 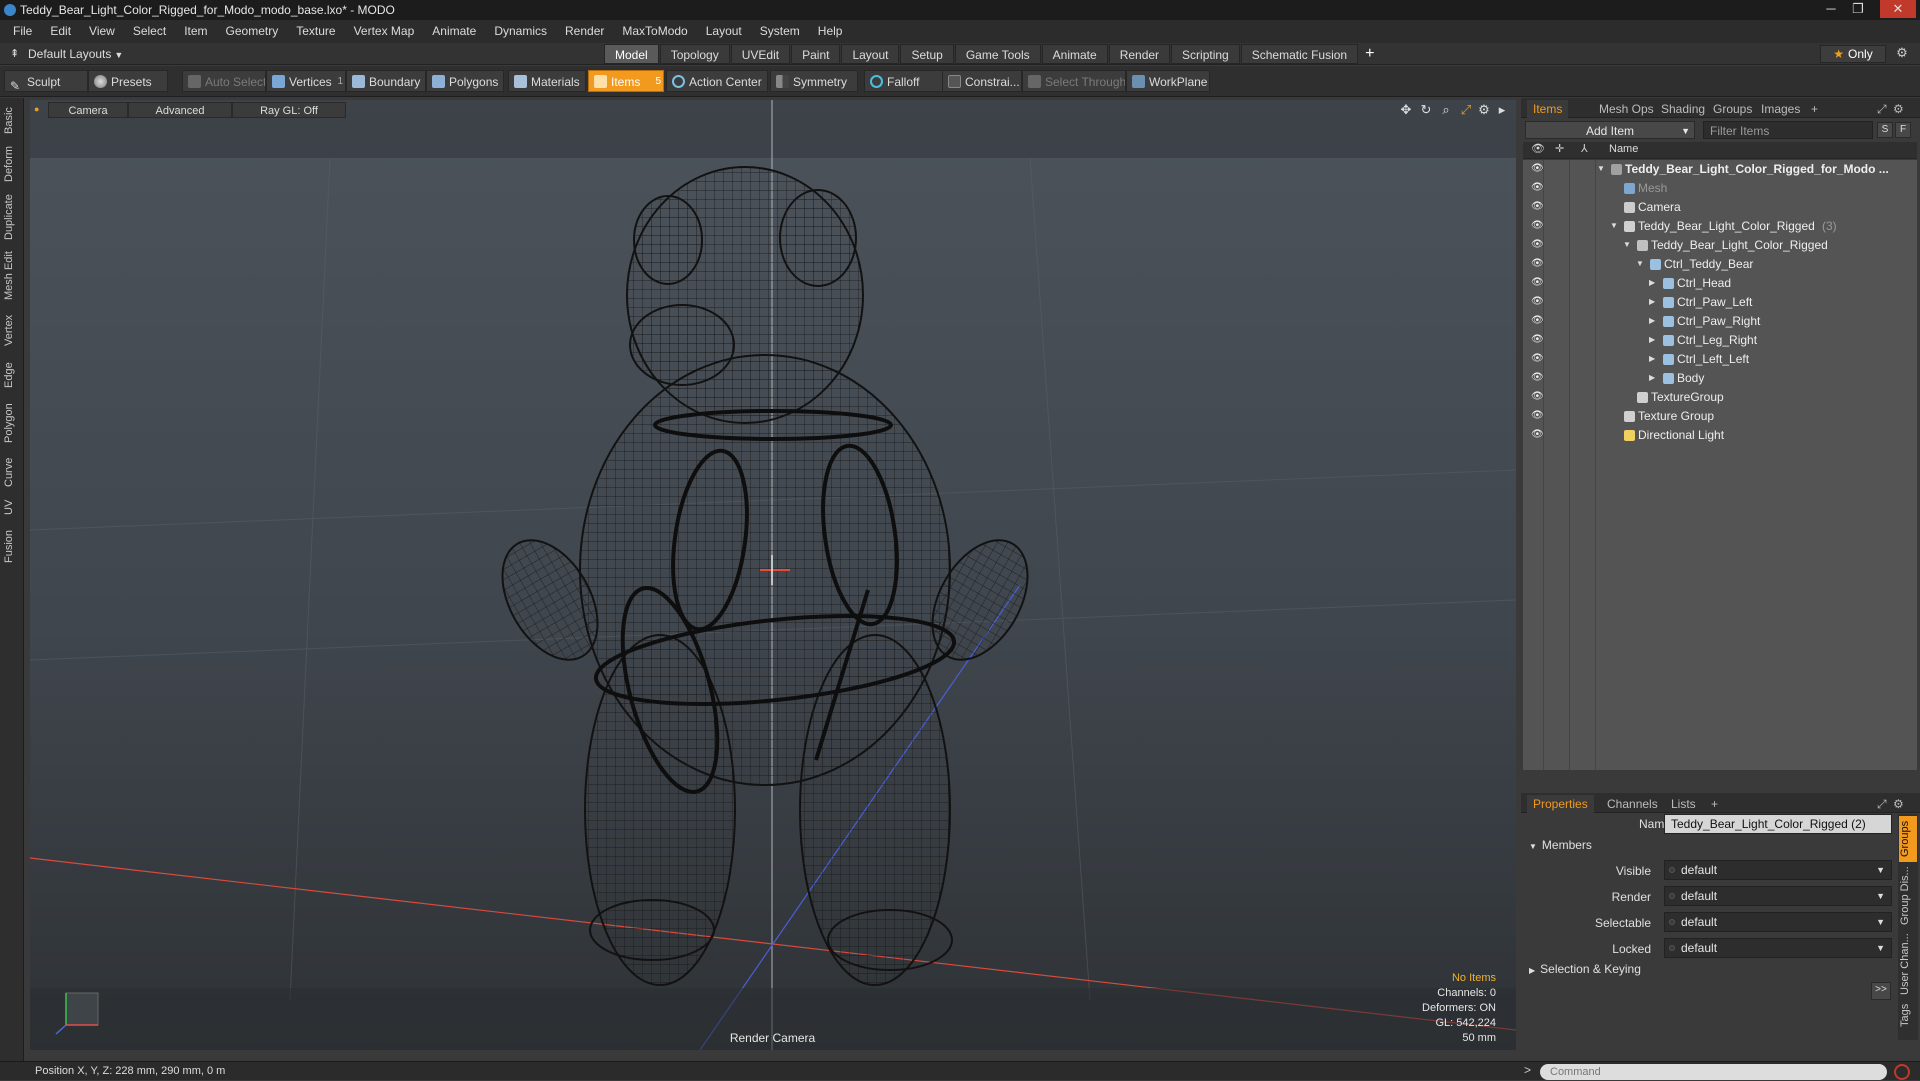 I want to click on tree-row: 👁 Mesh, so click(x=1720, y=188).